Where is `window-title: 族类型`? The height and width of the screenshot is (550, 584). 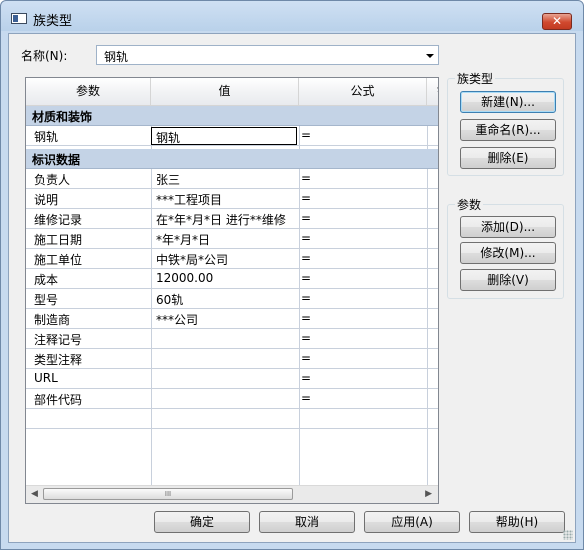
window-title: 族类型 is located at coordinates (53, 21).